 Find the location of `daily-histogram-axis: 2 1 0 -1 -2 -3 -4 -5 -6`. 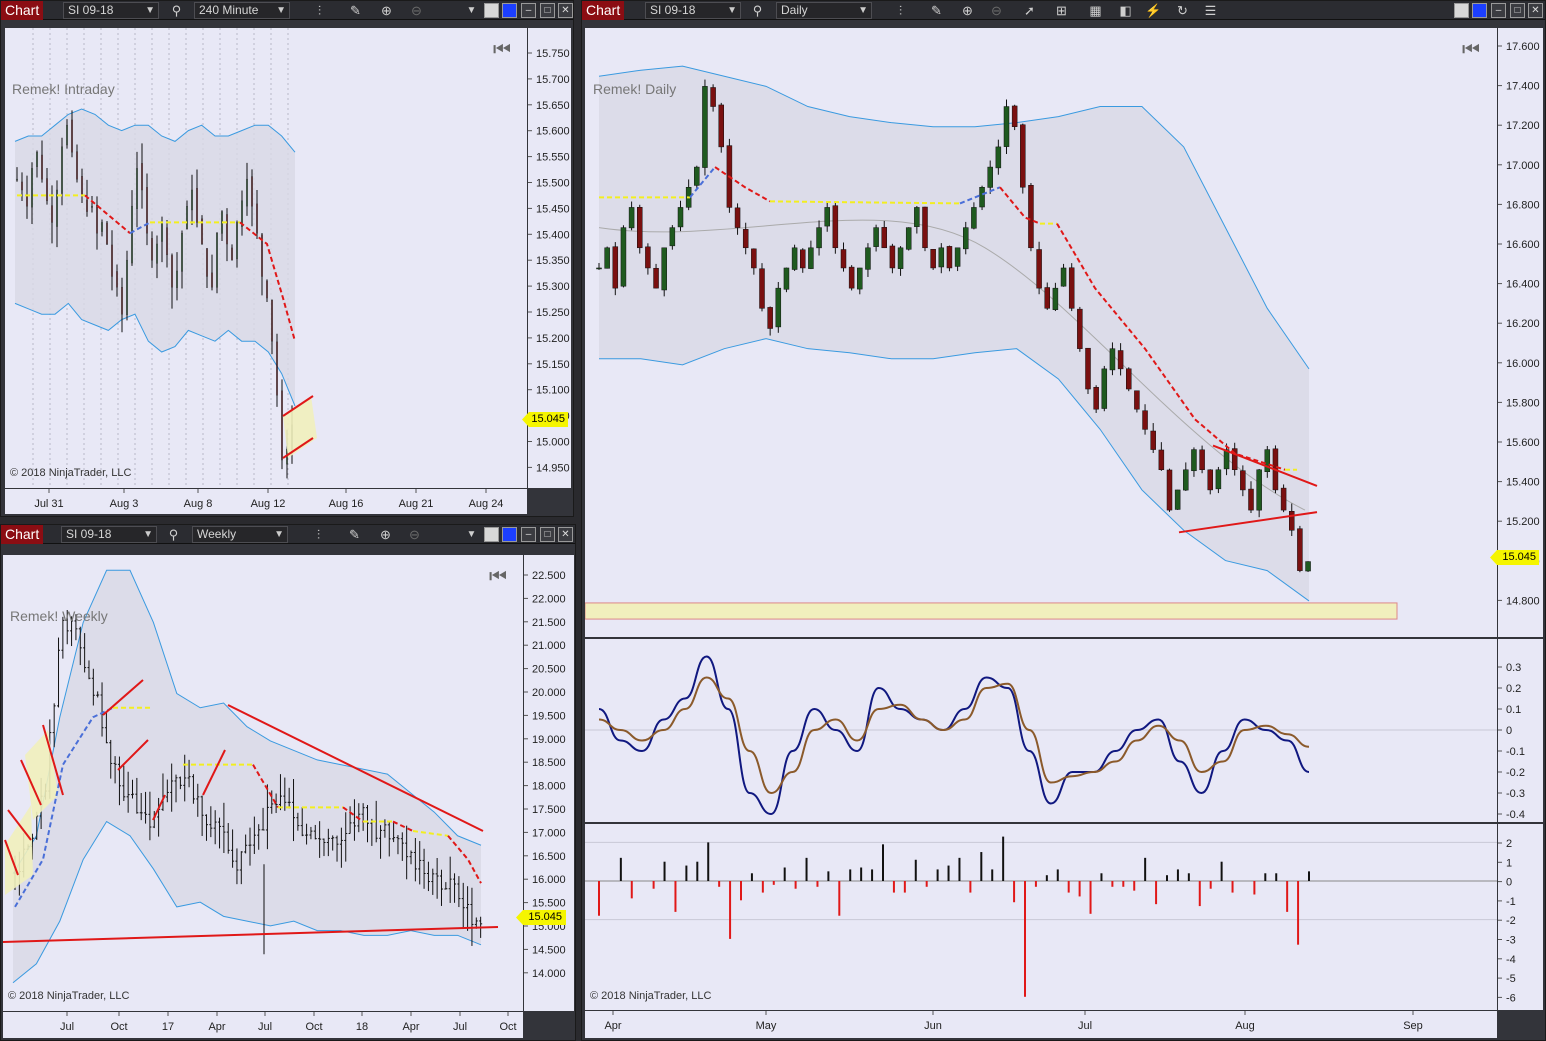

daily-histogram-axis: 2 1 0 -1 -2 -3 -4 -5 -6 is located at coordinates (1520, 917).